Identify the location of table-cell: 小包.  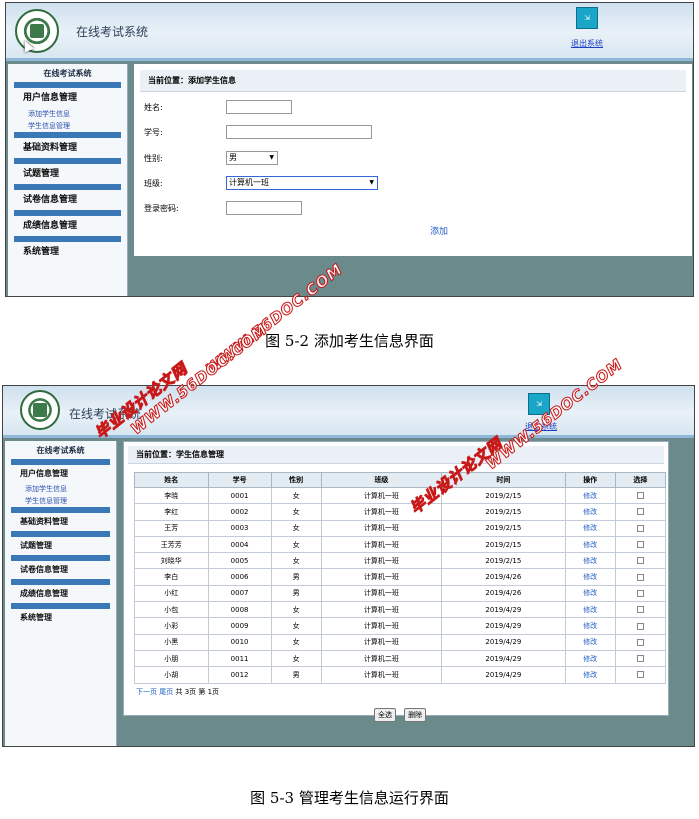
(171, 610).